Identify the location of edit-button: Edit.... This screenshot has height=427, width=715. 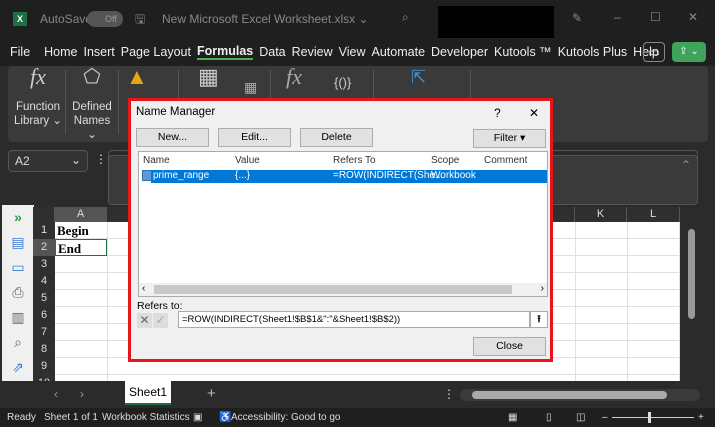
(254, 137).